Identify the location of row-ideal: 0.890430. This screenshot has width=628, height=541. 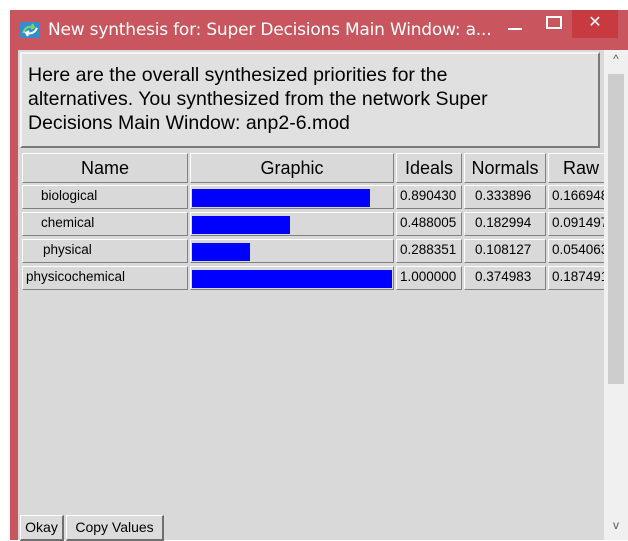
(429, 197).